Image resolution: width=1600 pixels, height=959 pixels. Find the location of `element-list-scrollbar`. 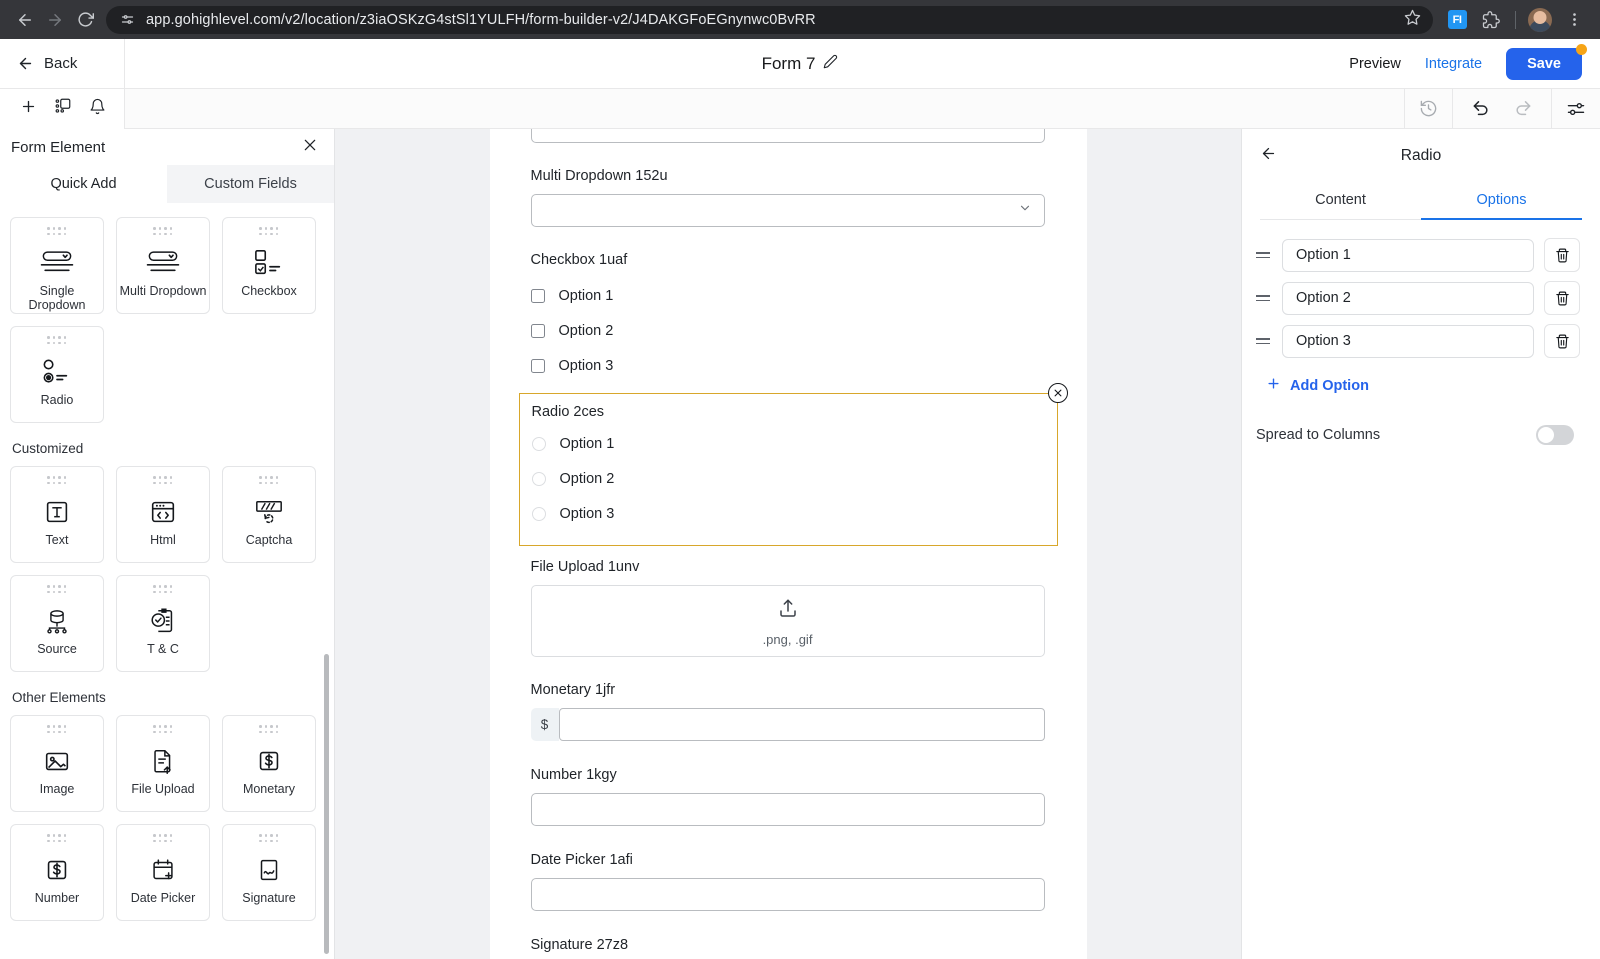

element-list-scrollbar is located at coordinates (326, 804).